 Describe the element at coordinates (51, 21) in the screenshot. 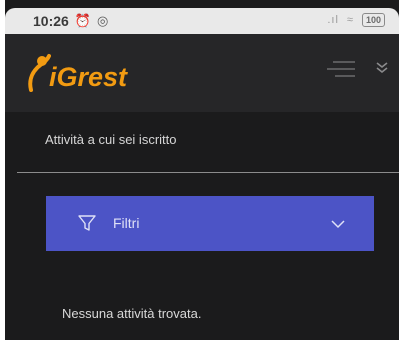

I see `status-time: 10:26` at that location.